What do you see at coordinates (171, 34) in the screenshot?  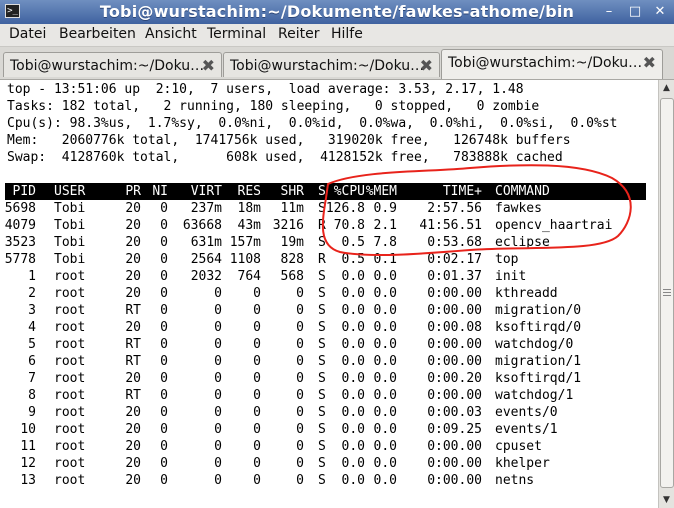 I see `menu-ansicht: Ansicht` at bounding box center [171, 34].